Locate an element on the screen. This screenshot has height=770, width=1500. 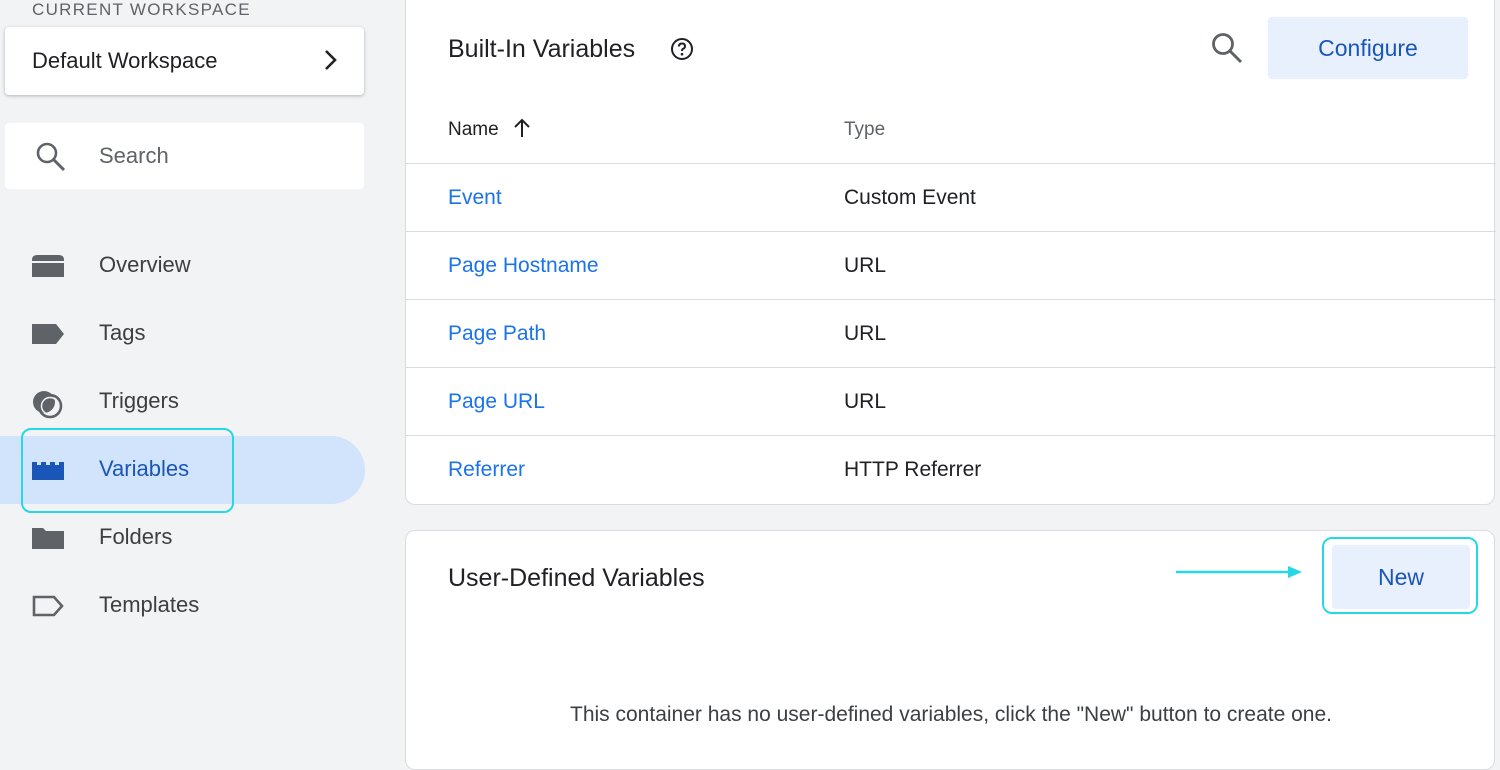
sort-ascending-icon is located at coordinates (522, 130).